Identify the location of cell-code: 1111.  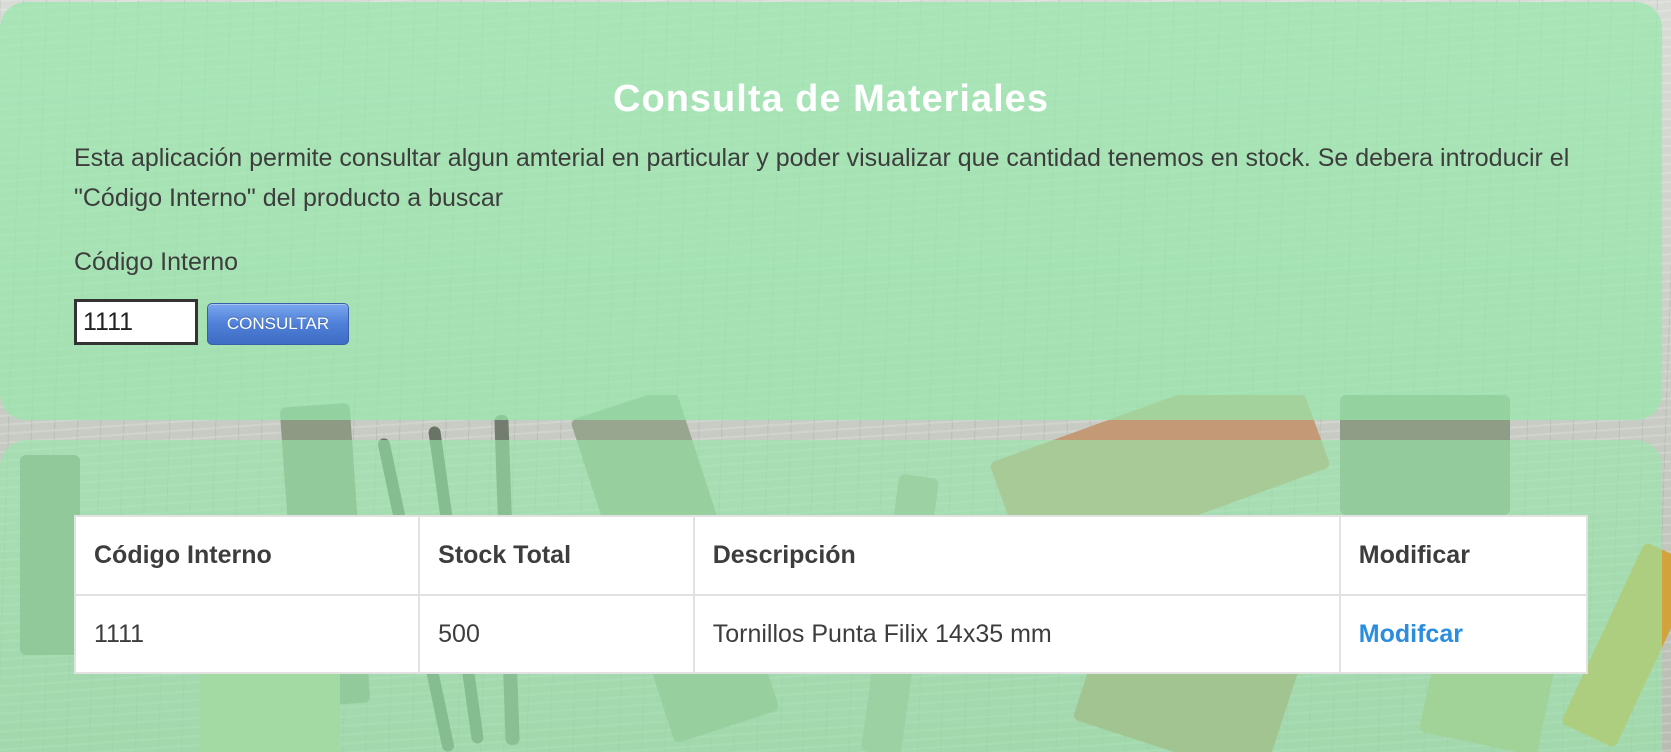
(247, 634).